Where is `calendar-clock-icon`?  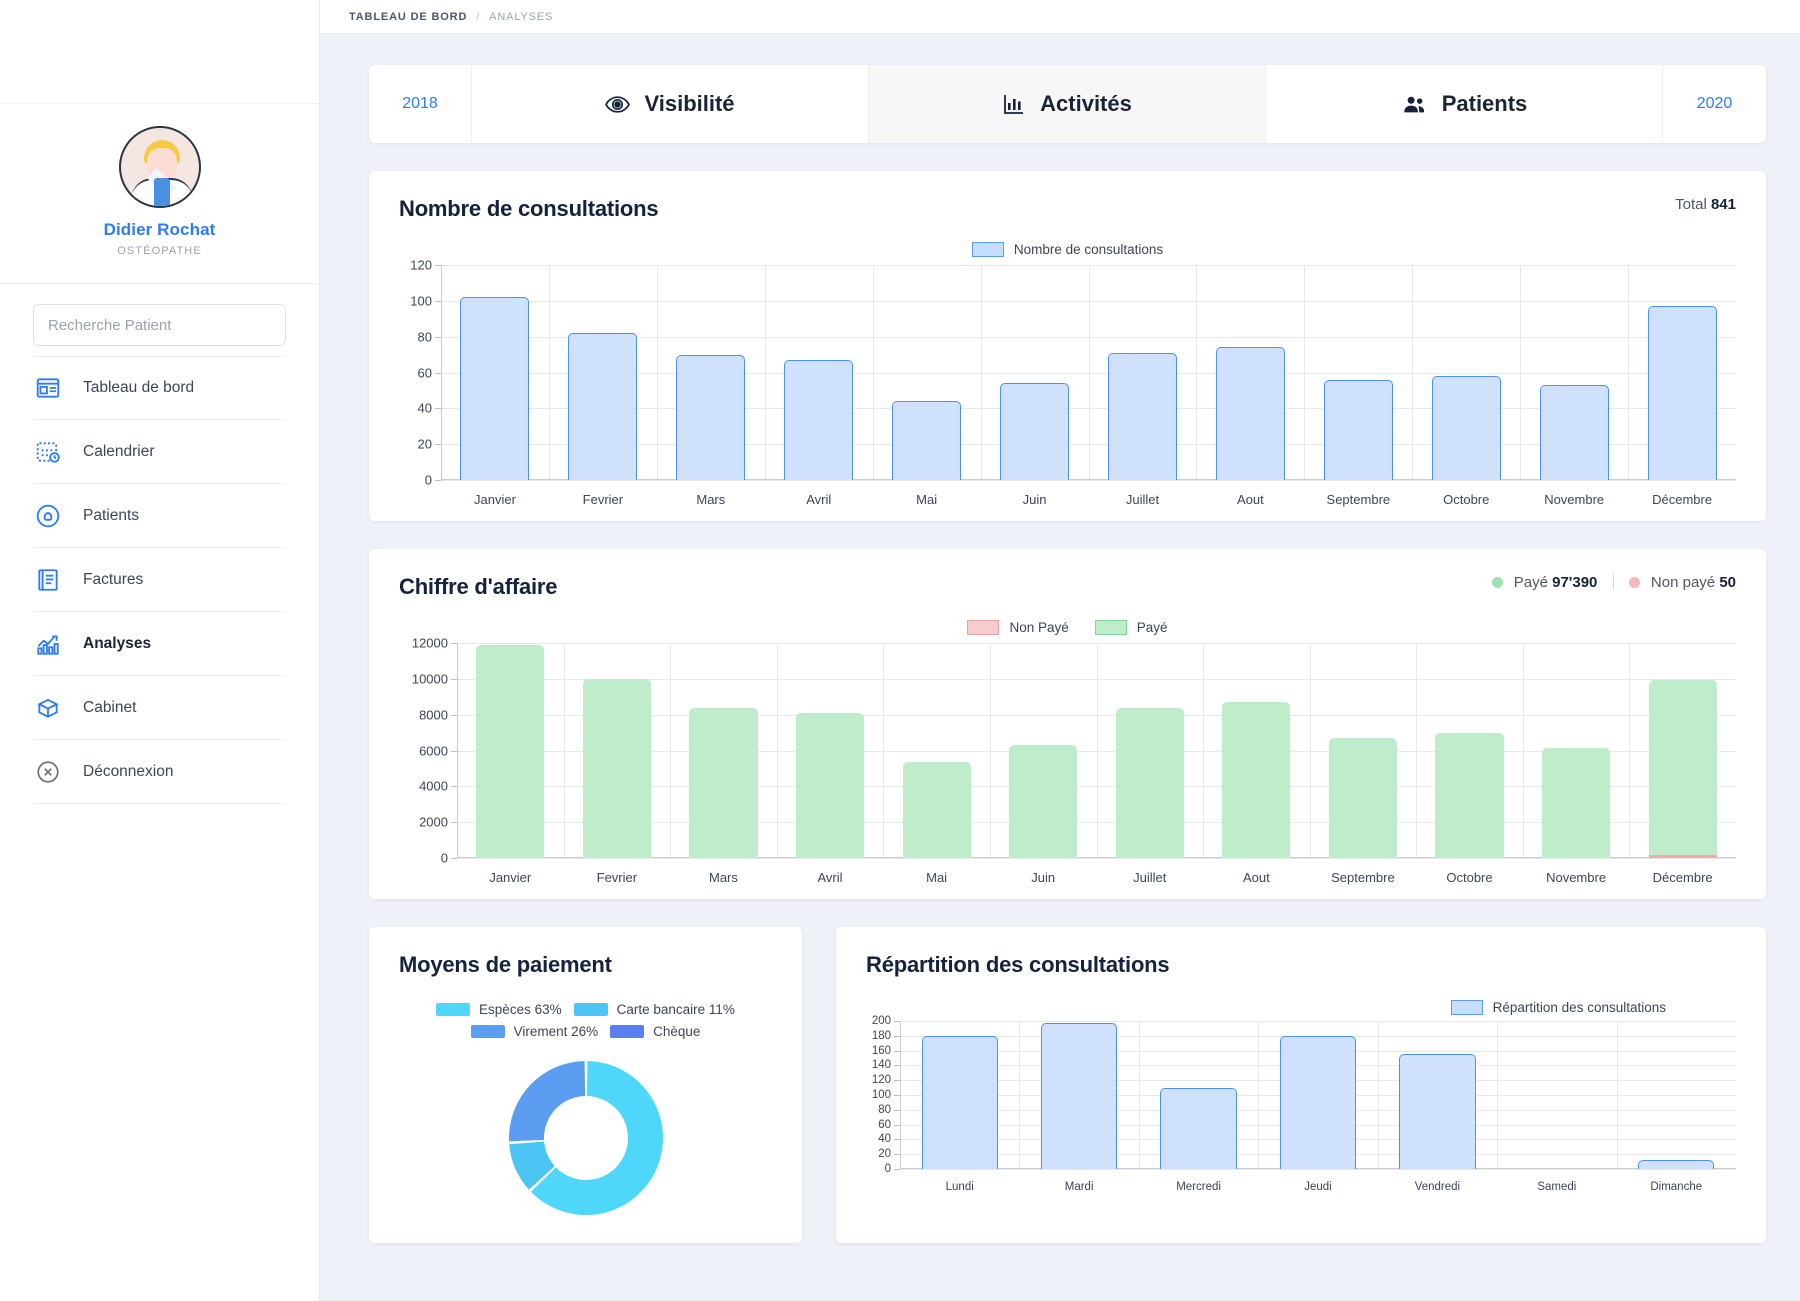 calendar-clock-icon is located at coordinates (48, 452).